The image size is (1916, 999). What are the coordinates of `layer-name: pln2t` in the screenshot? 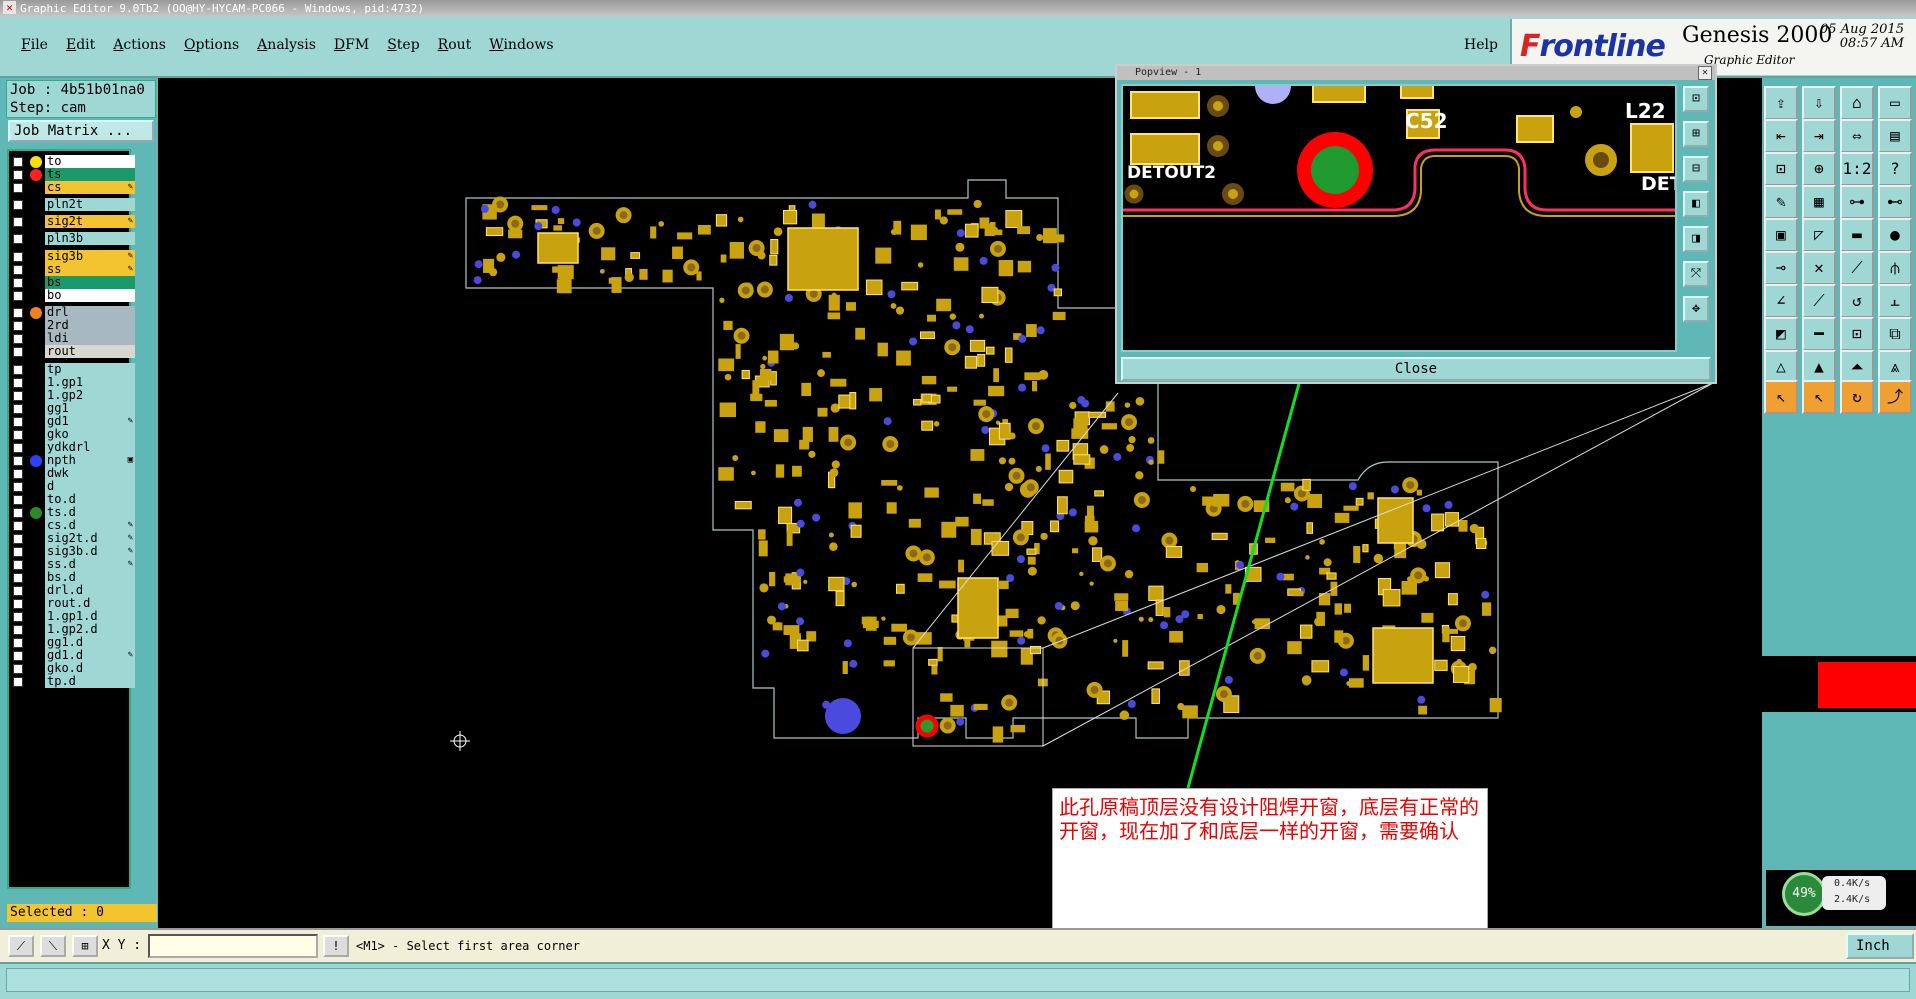 It's located at (90, 204).